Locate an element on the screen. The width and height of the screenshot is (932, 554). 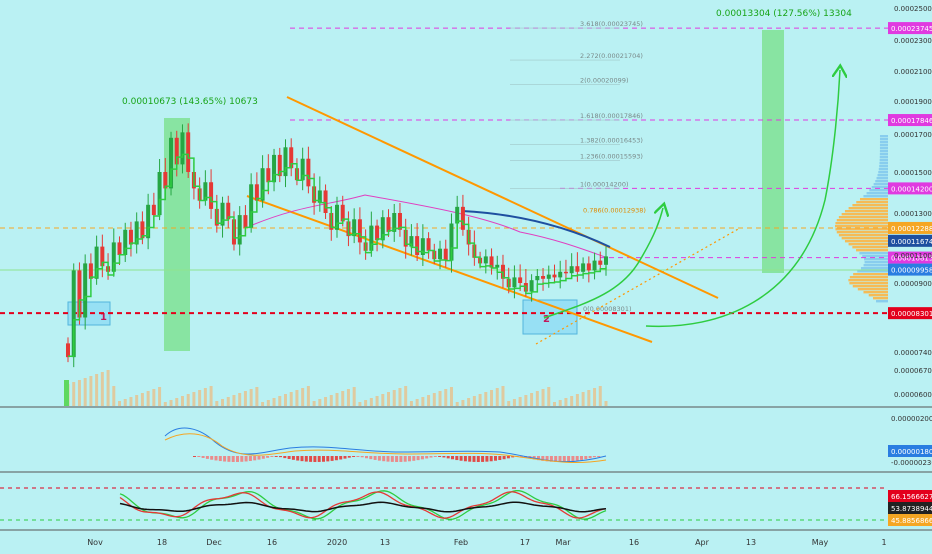
price-marker-label: 0.00011674 is located at coordinates (911, 242).